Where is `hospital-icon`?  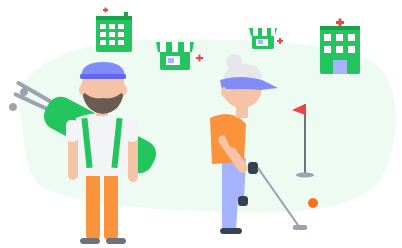 hospital-icon is located at coordinates (114, 29).